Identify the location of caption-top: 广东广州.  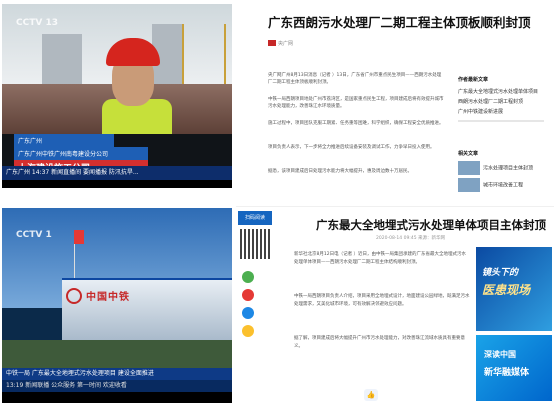
(64, 140).